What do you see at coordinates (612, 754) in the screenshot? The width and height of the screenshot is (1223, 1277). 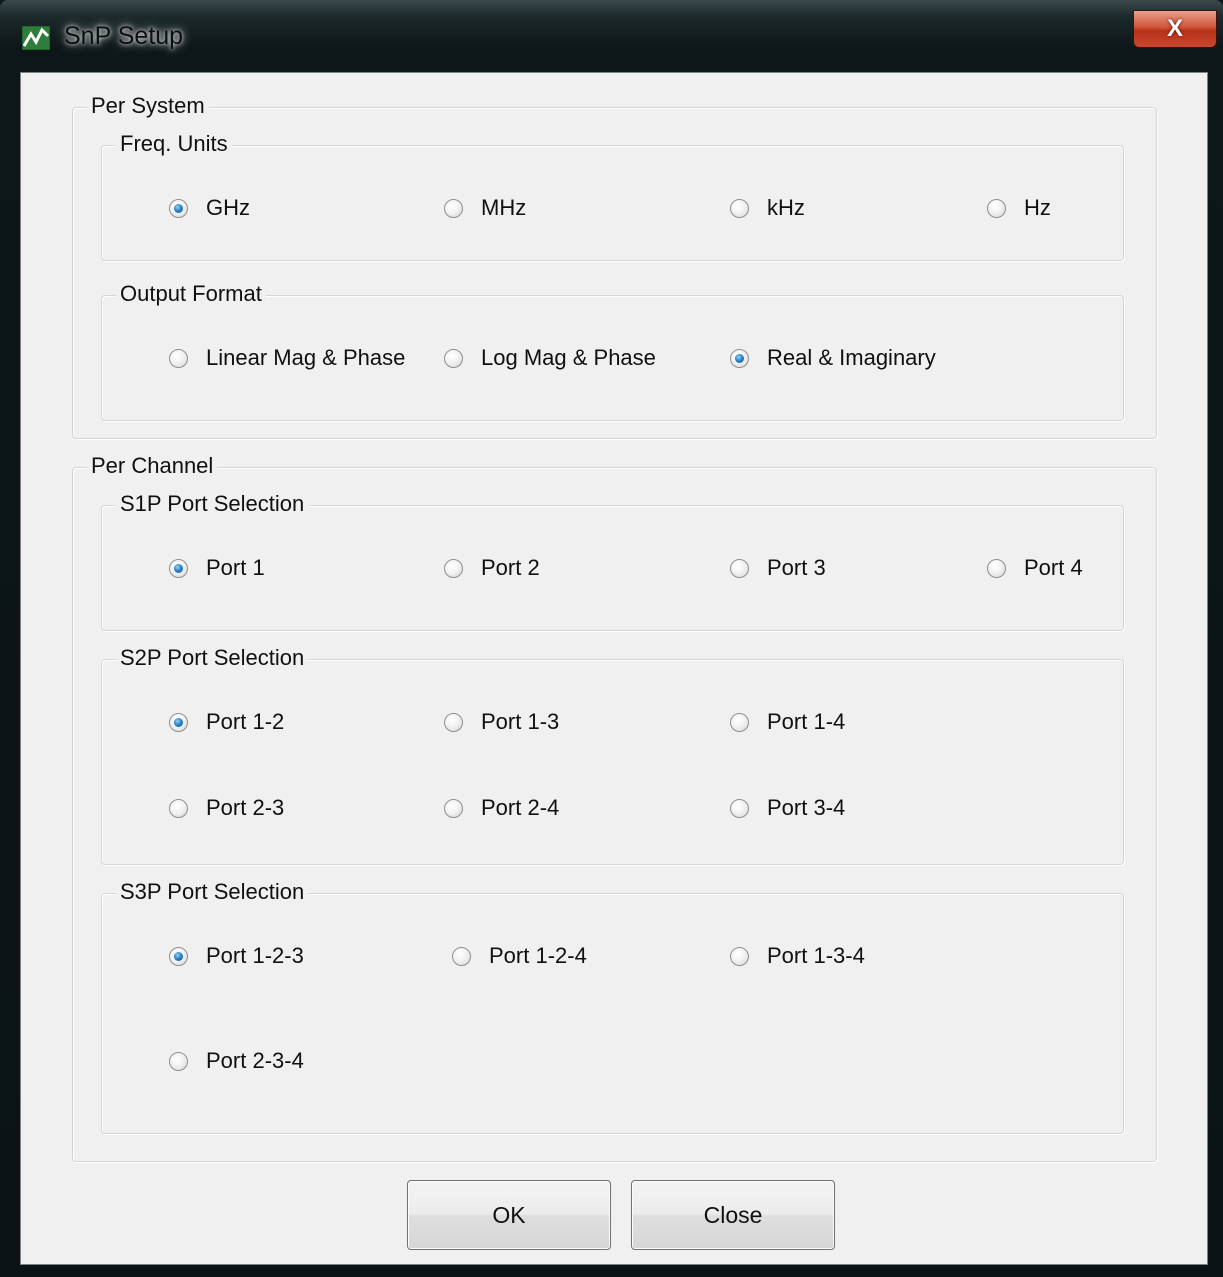 I see `s2p-port-selection-group: S2P Port Selection` at bounding box center [612, 754].